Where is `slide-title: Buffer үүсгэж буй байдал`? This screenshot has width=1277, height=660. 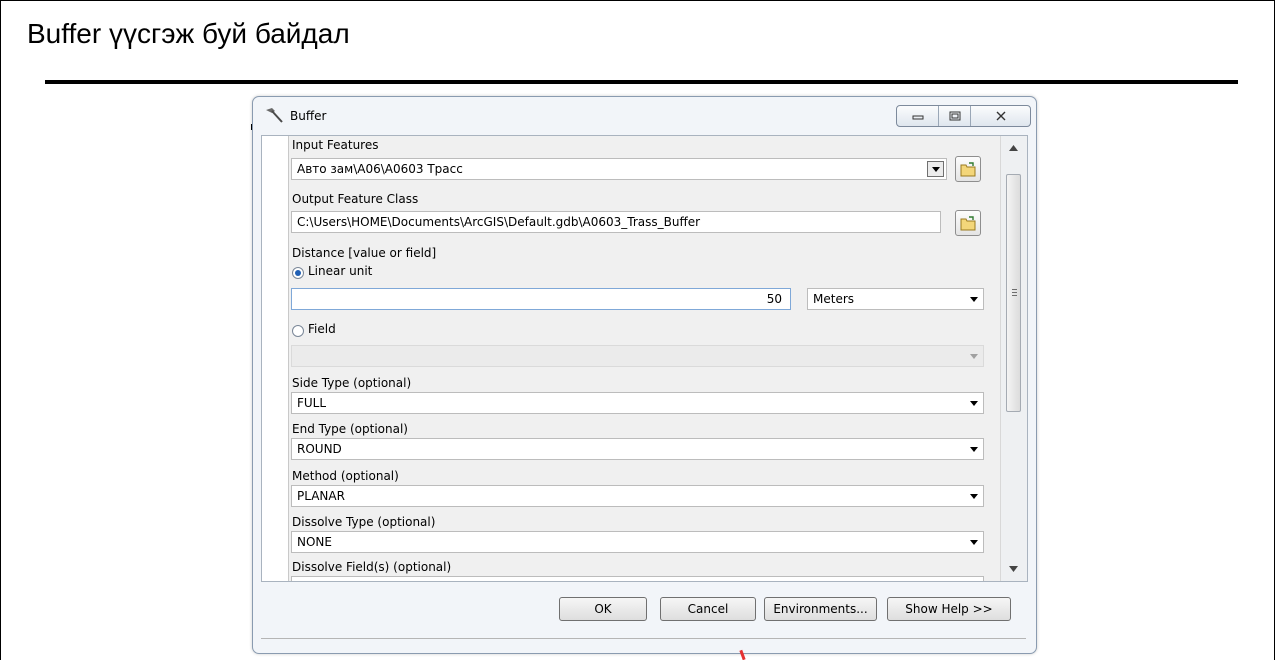
slide-title: Buffer үүсгэж буй байдал is located at coordinates (188, 33).